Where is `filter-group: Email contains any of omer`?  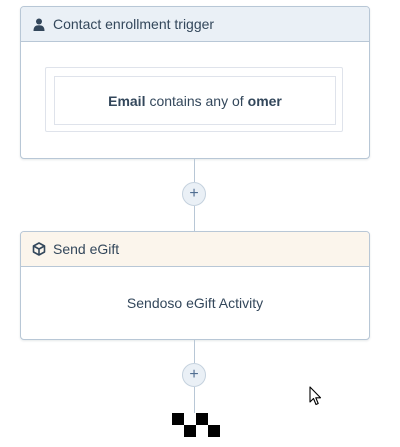 filter-group: Email contains any of omer is located at coordinates (194, 99).